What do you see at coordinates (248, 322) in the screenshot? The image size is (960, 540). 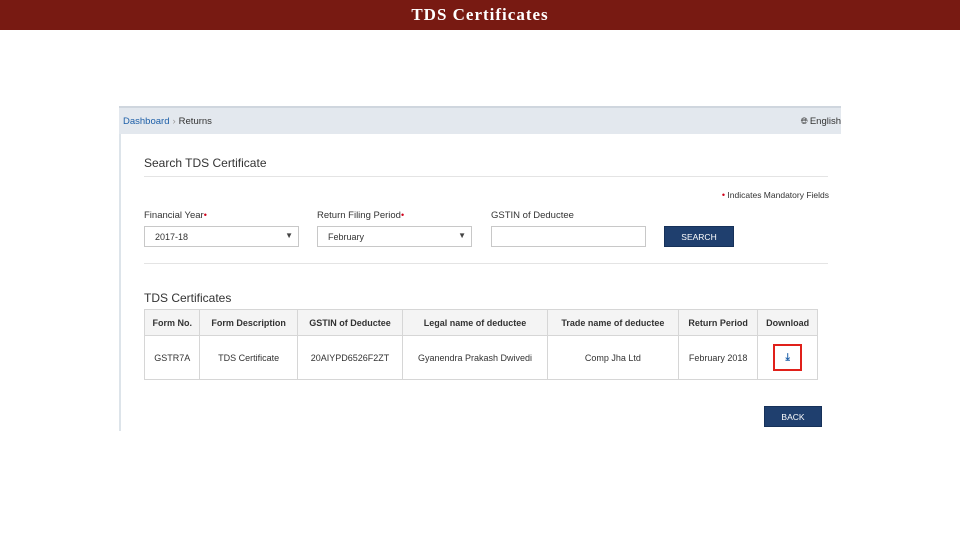 I see `column-header: Form Description` at bounding box center [248, 322].